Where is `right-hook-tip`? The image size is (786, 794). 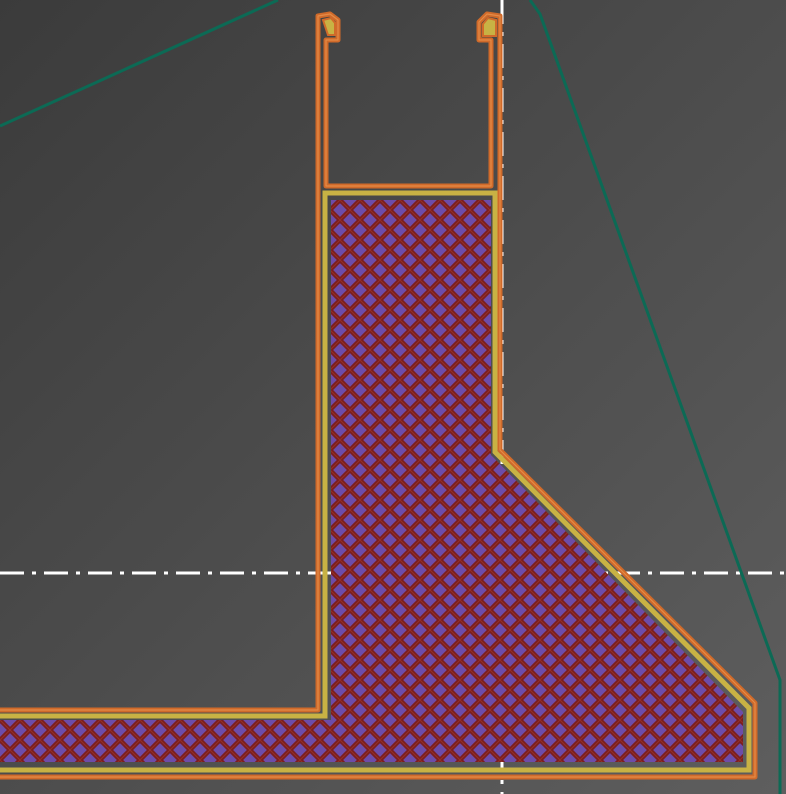
right-hook-tip is located at coordinates (489, 26).